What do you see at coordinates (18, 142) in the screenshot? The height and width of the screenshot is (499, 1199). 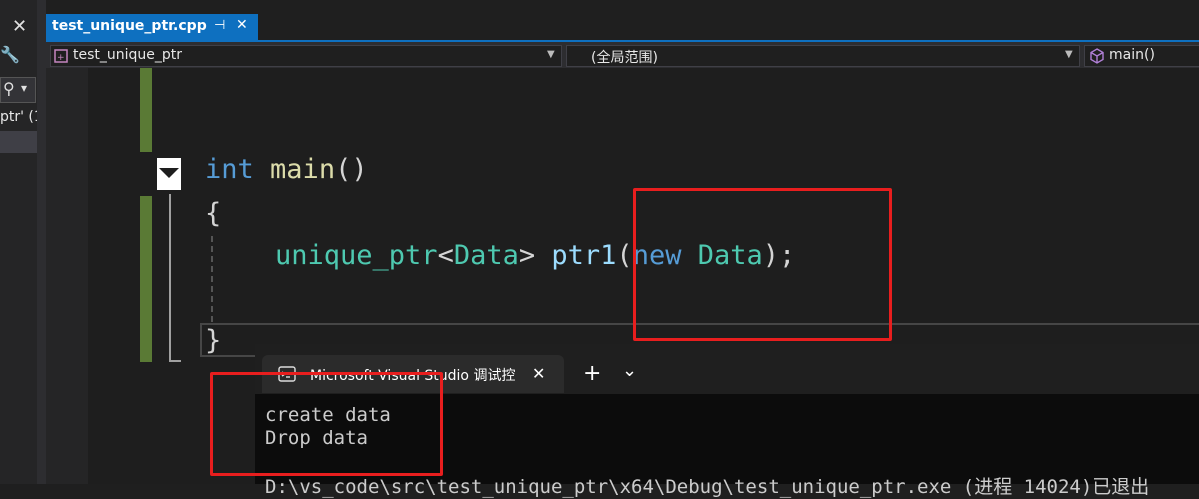 I see `selected-row` at bounding box center [18, 142].